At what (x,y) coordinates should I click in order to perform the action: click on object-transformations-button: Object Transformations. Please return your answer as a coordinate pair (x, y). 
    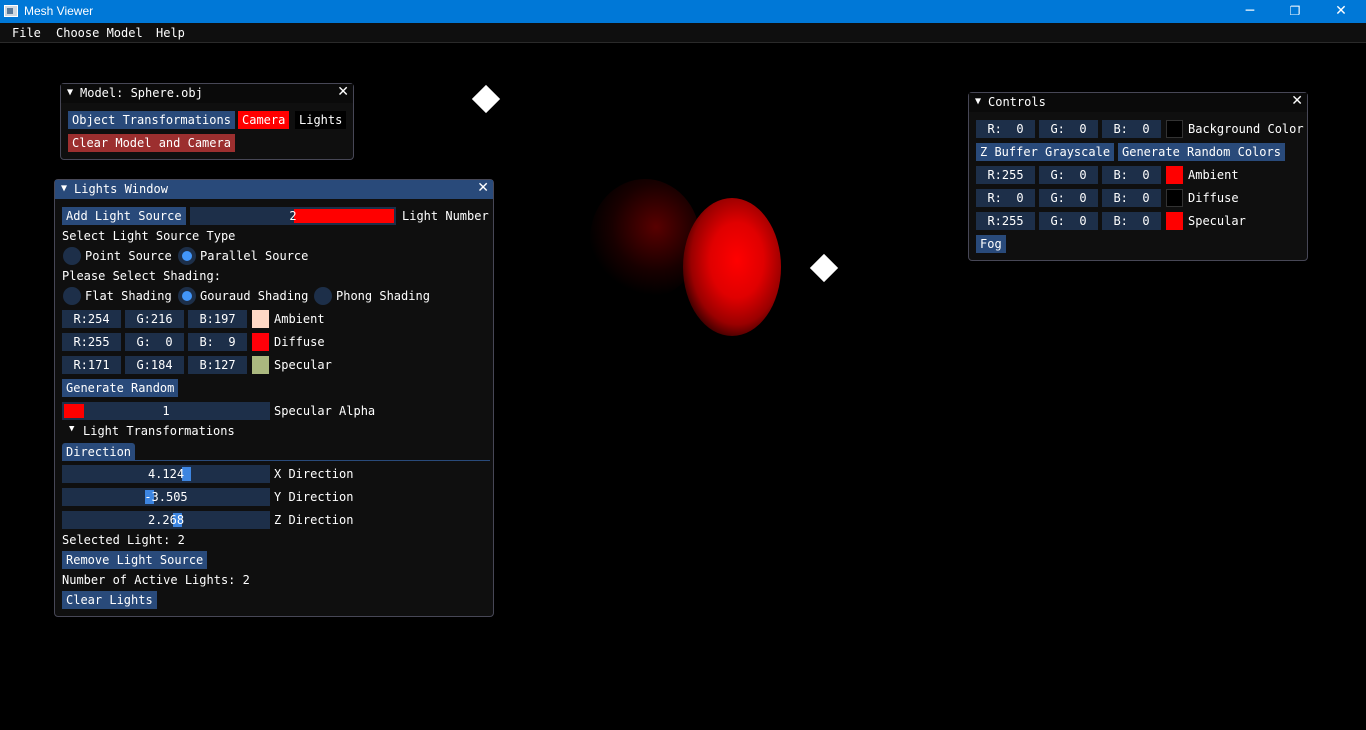
    Looking at the image, I should click on (151, 120).